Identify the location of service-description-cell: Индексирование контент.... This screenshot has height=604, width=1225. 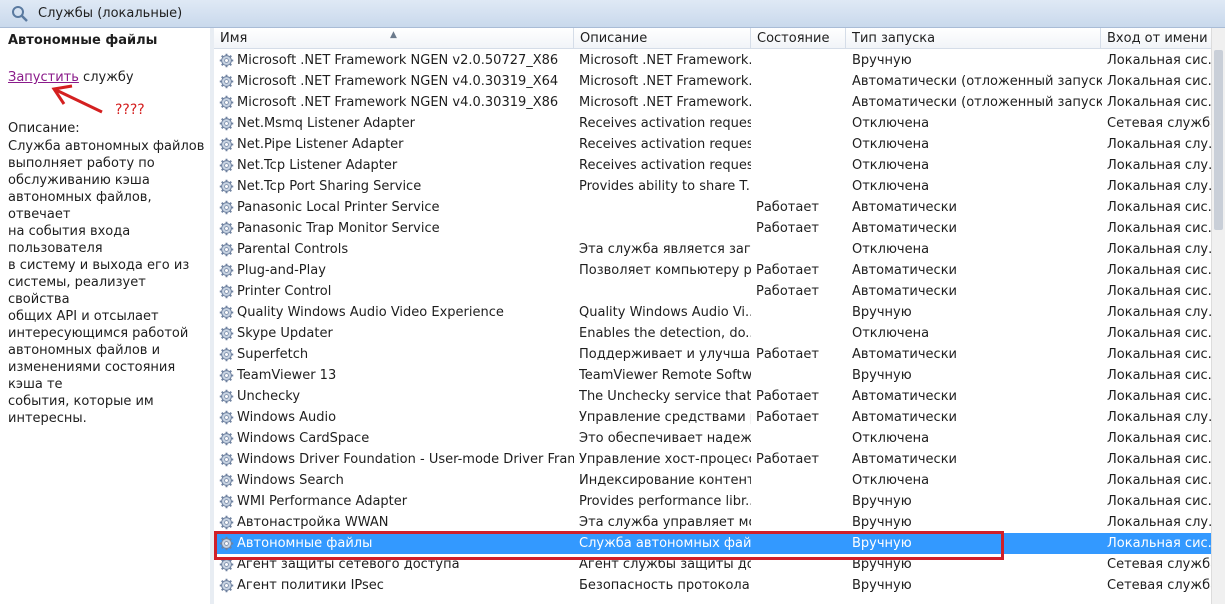
(665, 480).